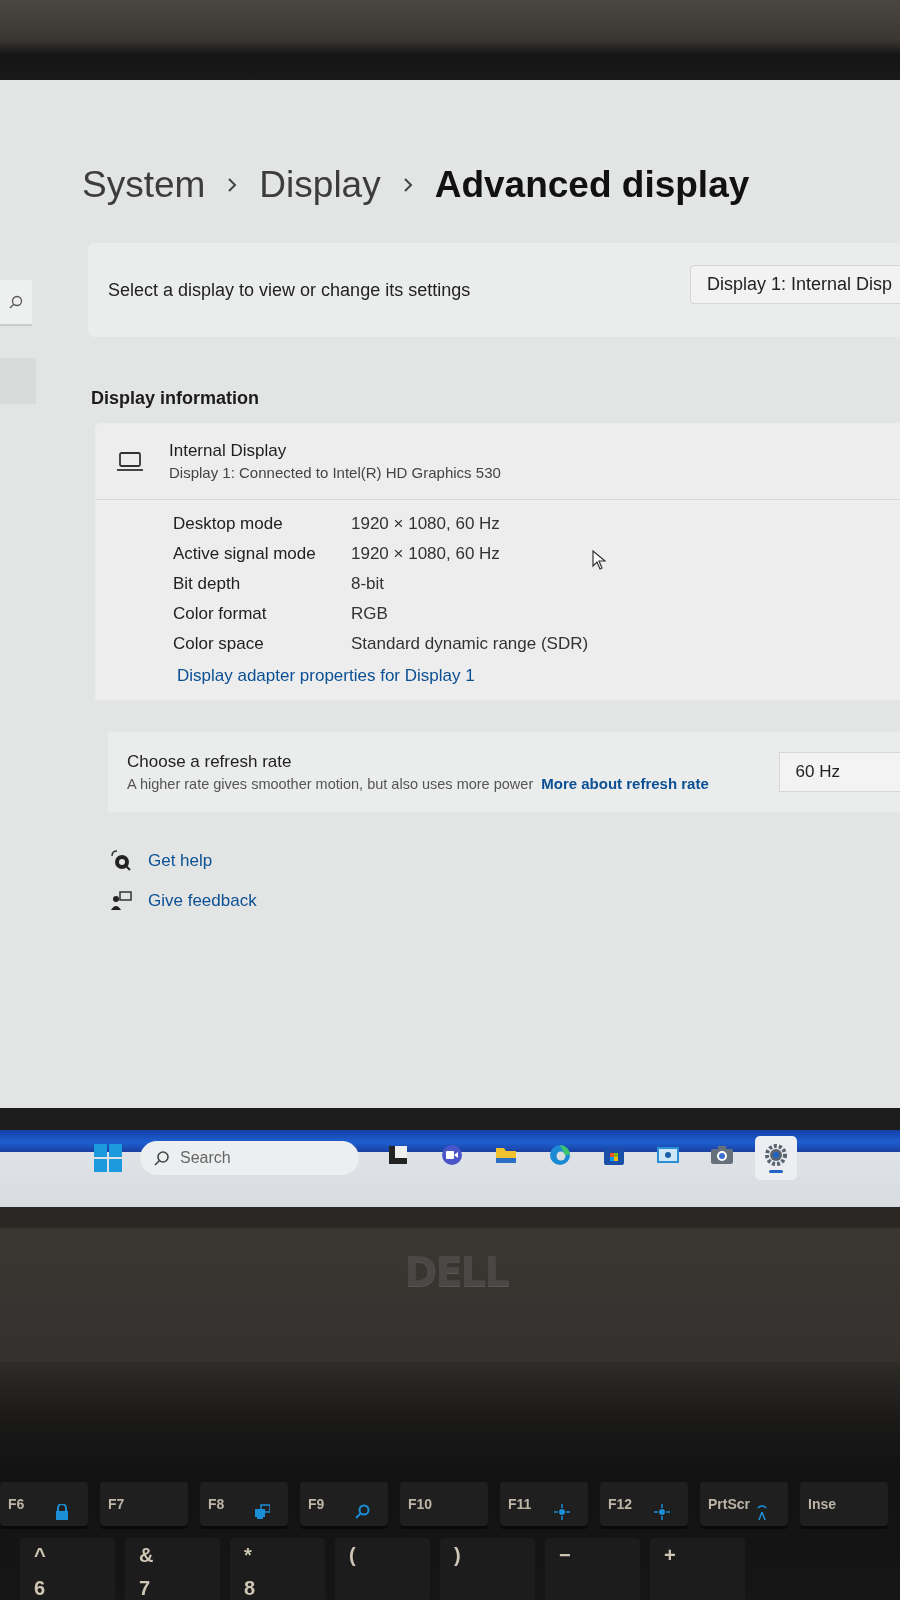  What do you see at coordinates (644, 1504) in the screenshot?
I see `function-key: F12` at bounding box center [644, 1504].